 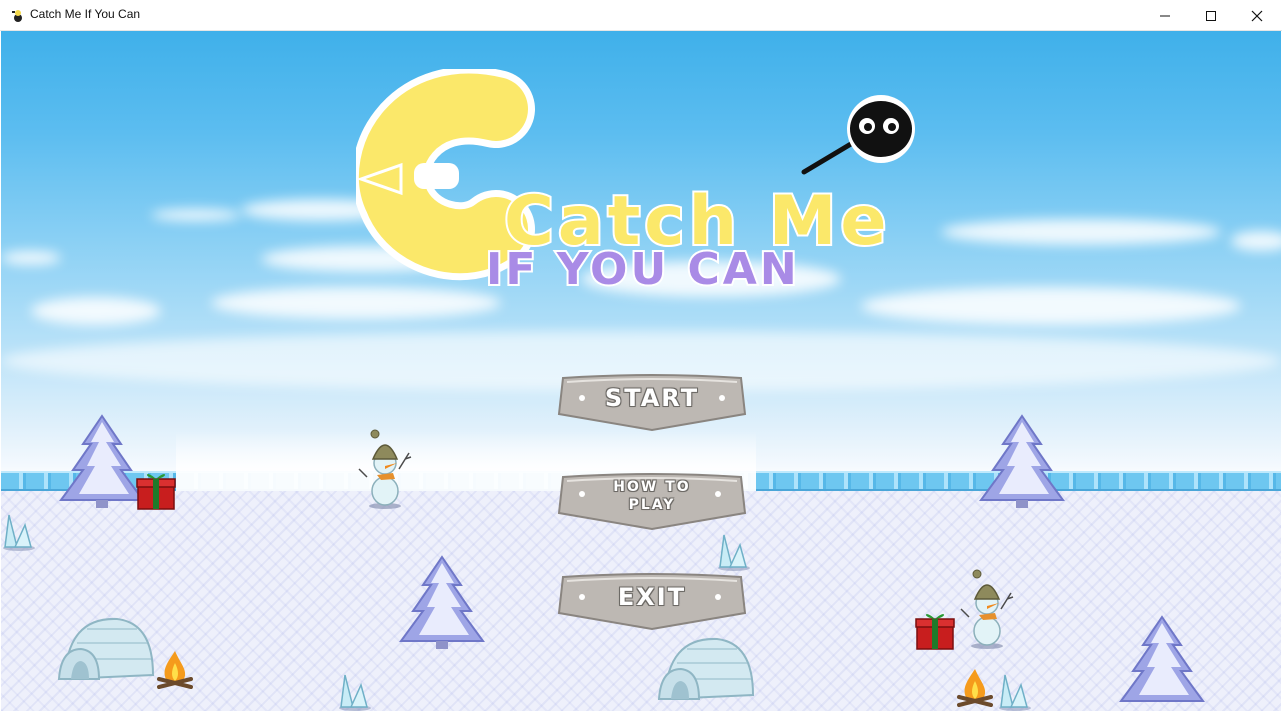 I want to click on start-button: START, so click(x=652, y=403).